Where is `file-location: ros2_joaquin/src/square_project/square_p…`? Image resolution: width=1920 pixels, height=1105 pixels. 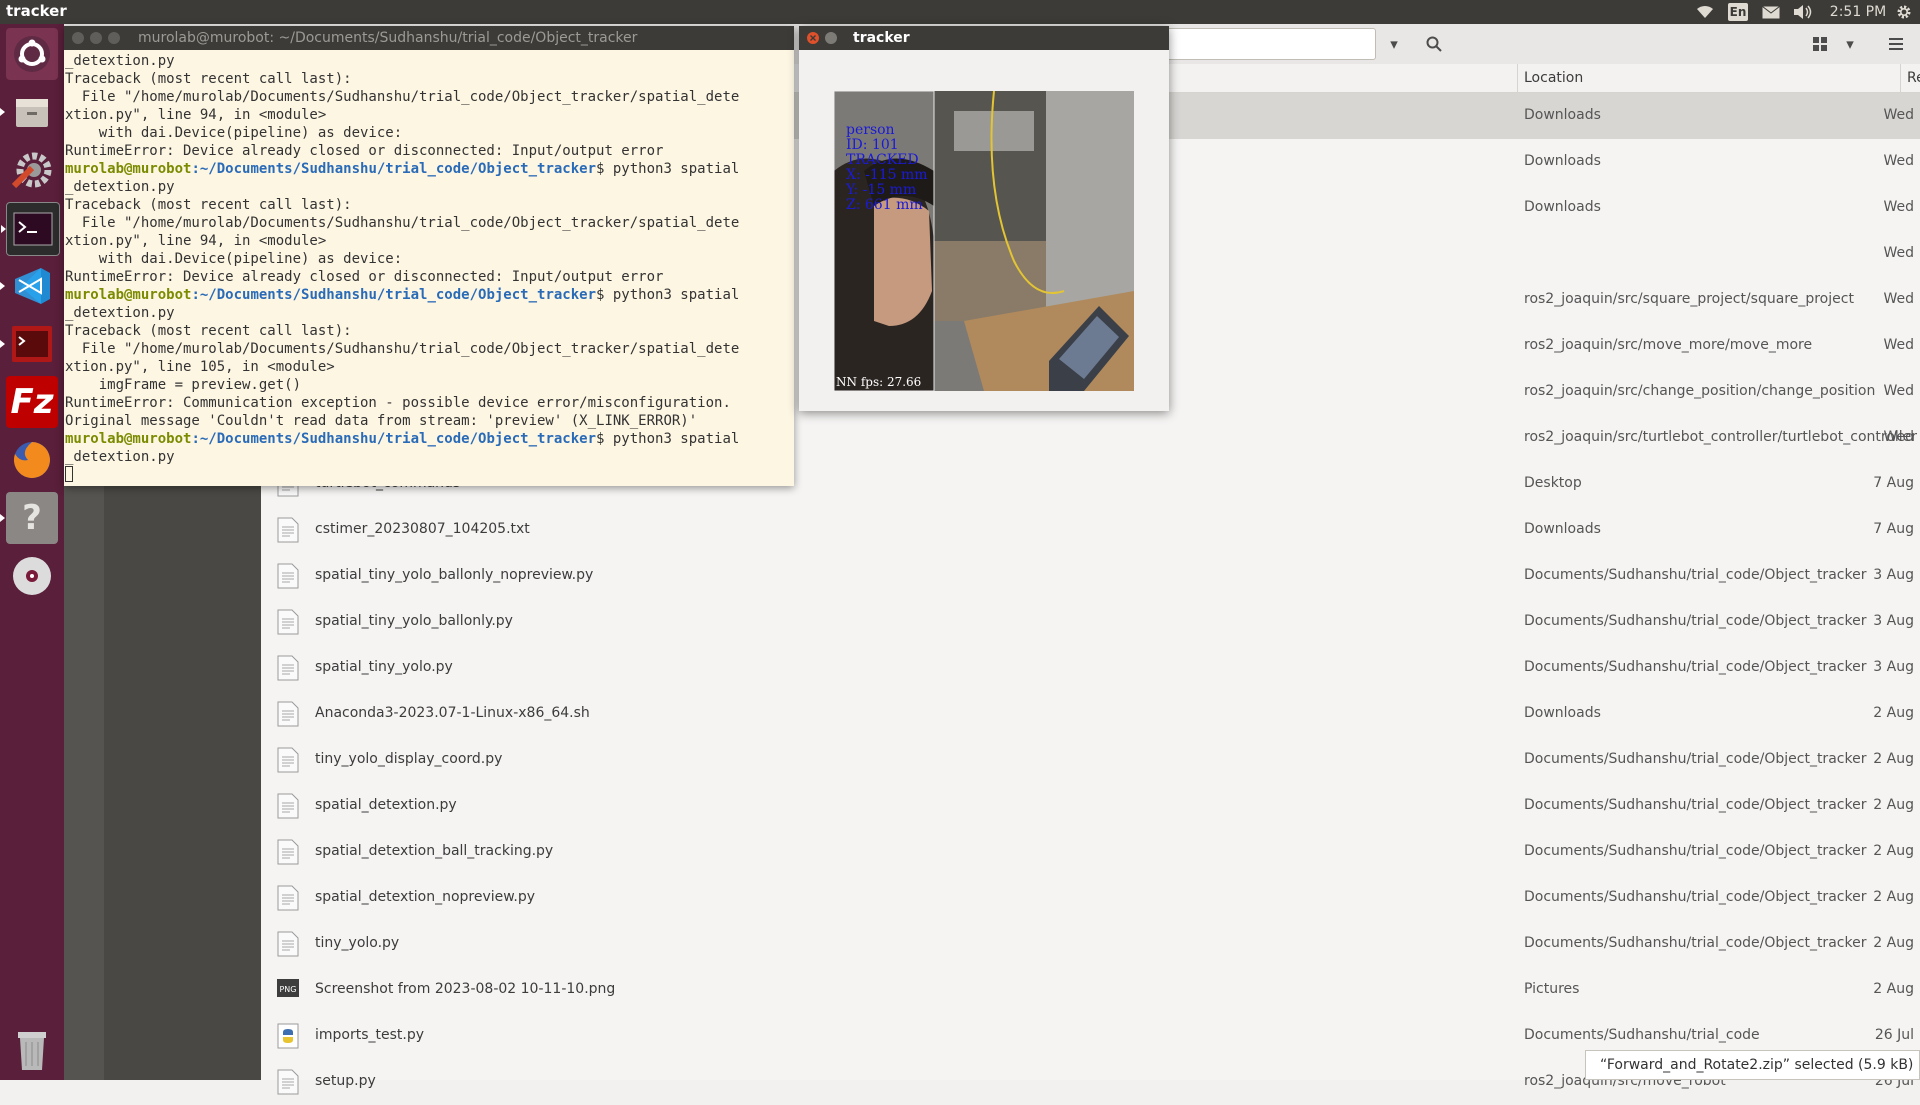 file-location: ros2_joaquin/src/square_project/square_p… is located at coordinates (1689, 299).